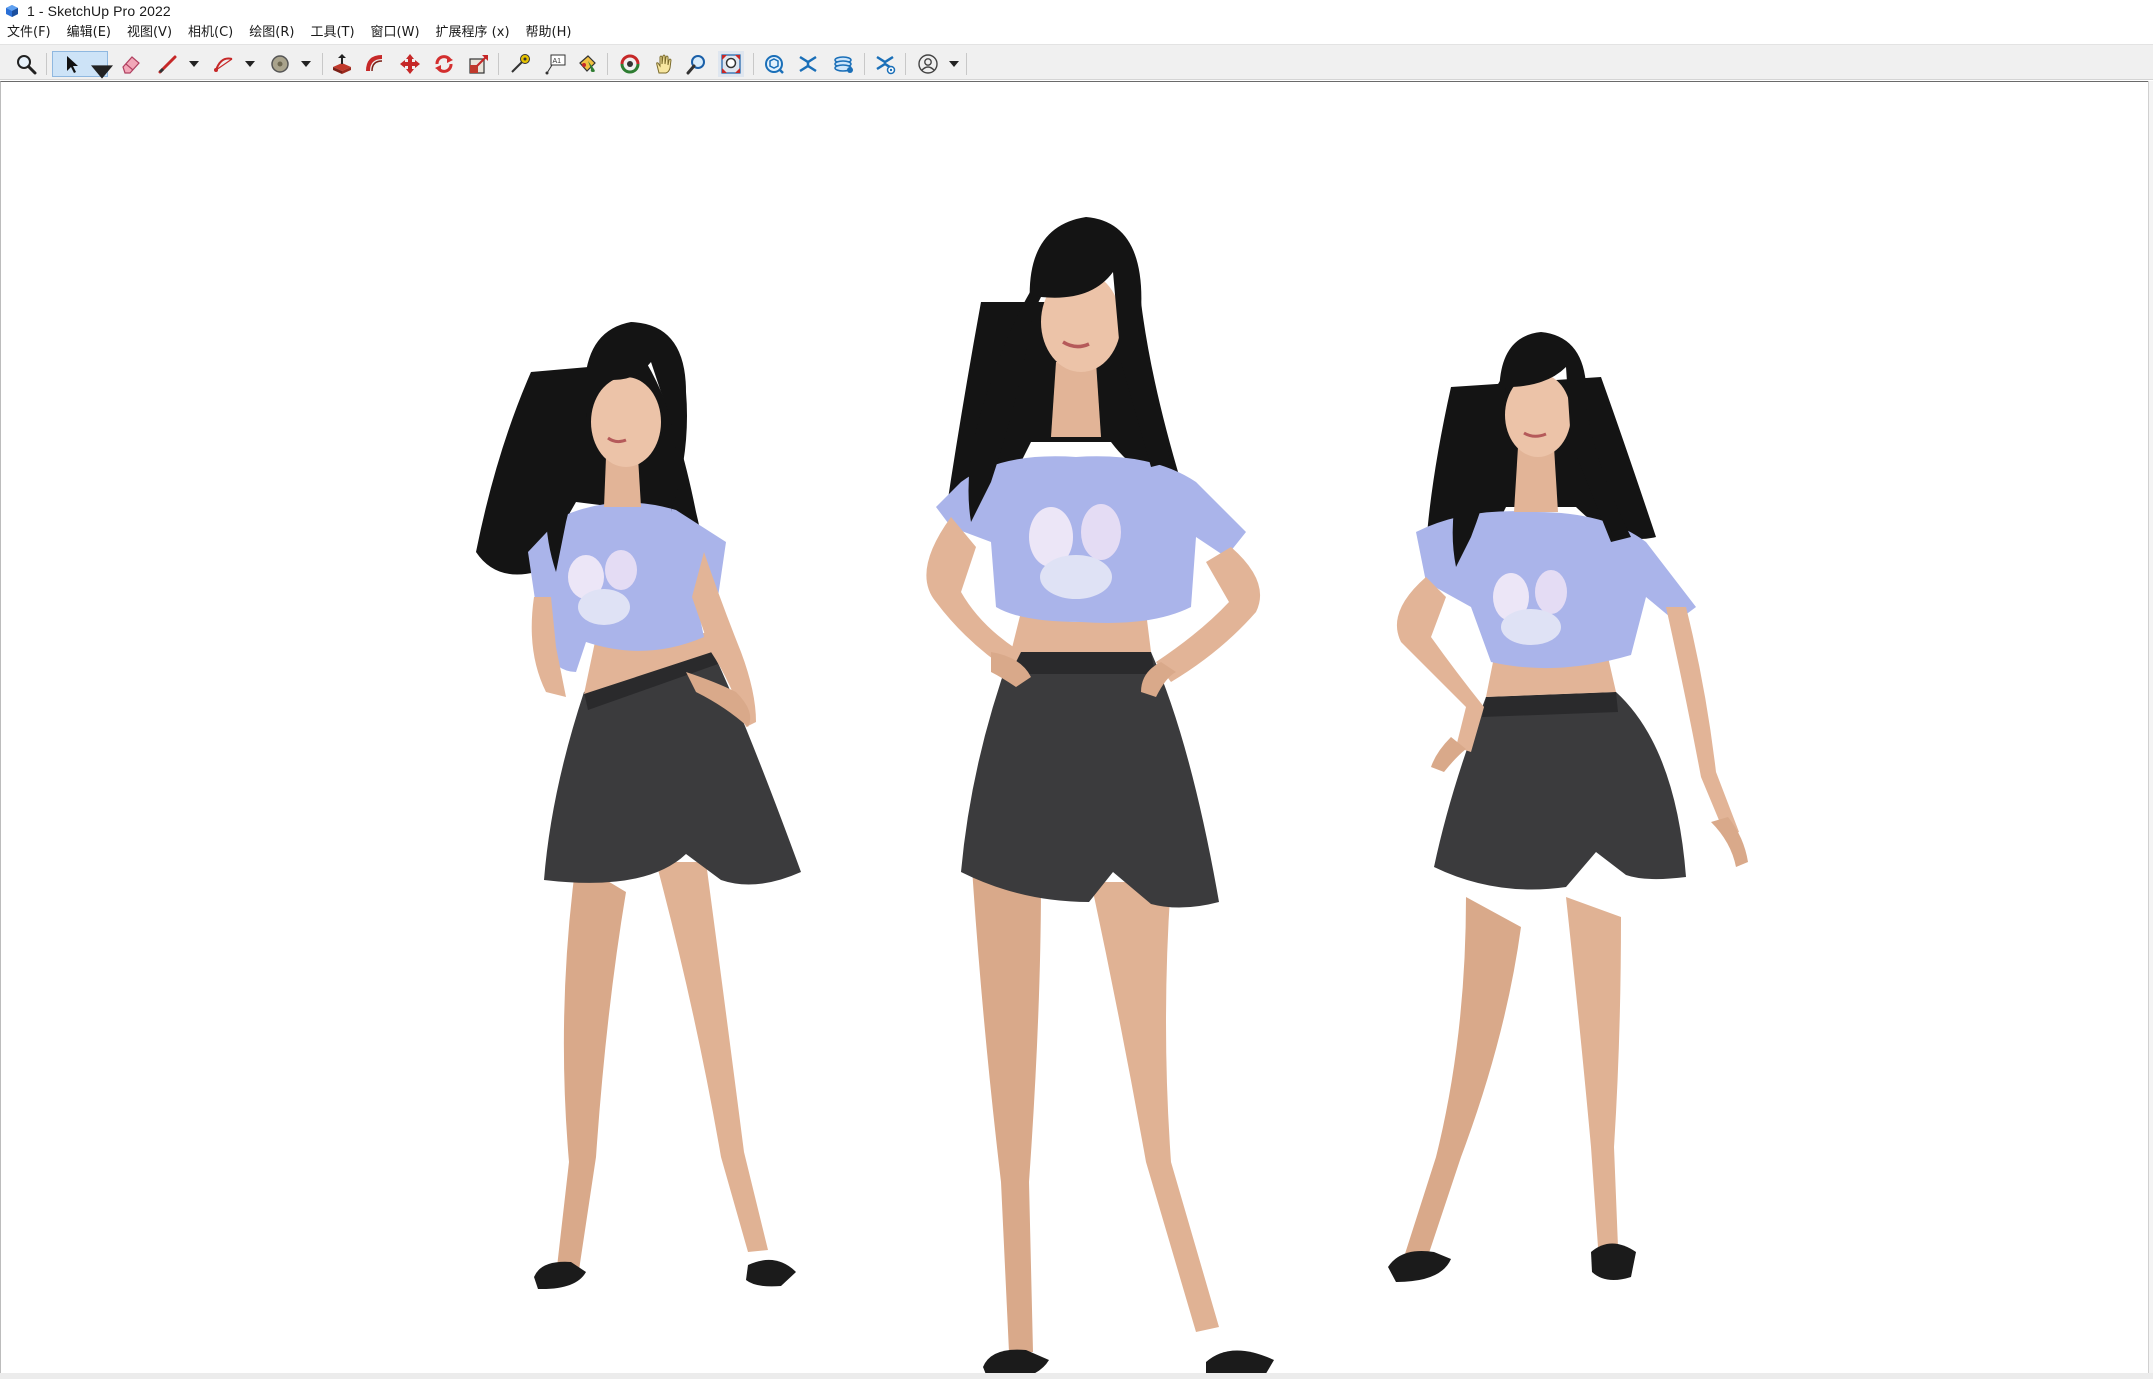  I want to click on pan-tool-button, so click(664, 64).